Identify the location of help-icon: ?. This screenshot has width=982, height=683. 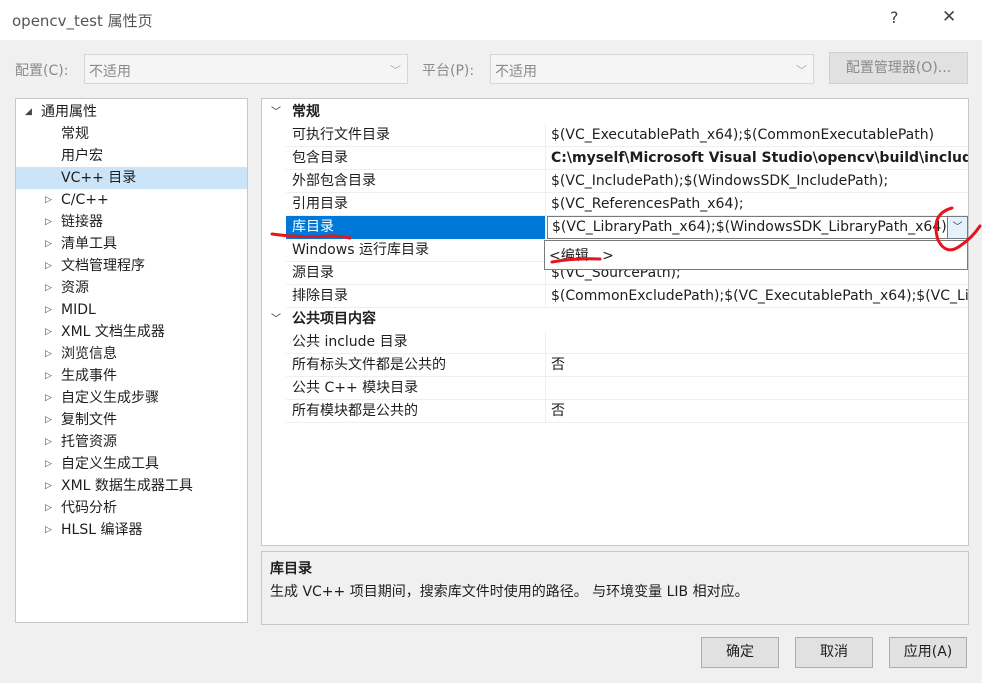
(894, 17).